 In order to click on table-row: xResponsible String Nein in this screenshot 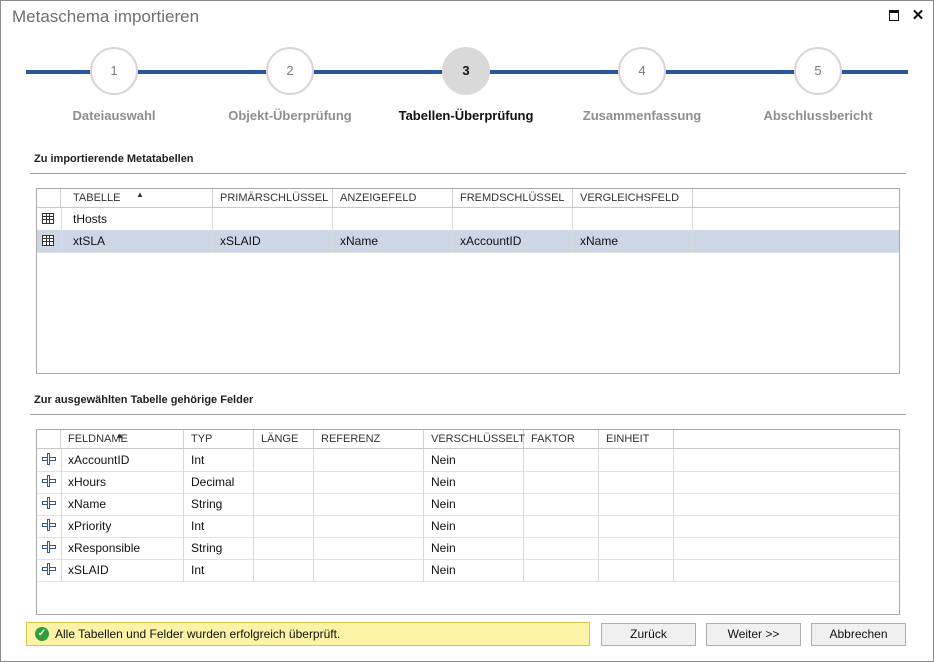, I will do `click(468, 548)`.